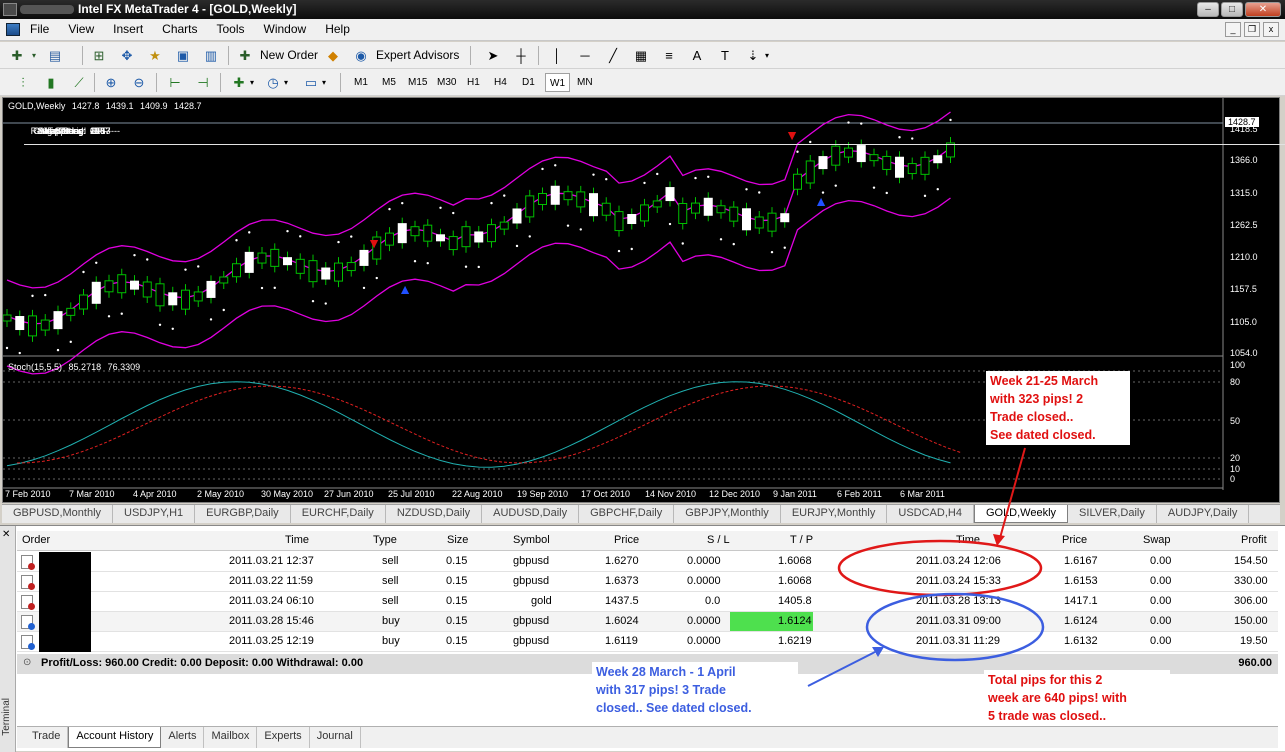 The image size is (1285, 752). Describe the element at coordinates (361, 82) in the screenshot. I see `timeframe-m1: M1` at that location.